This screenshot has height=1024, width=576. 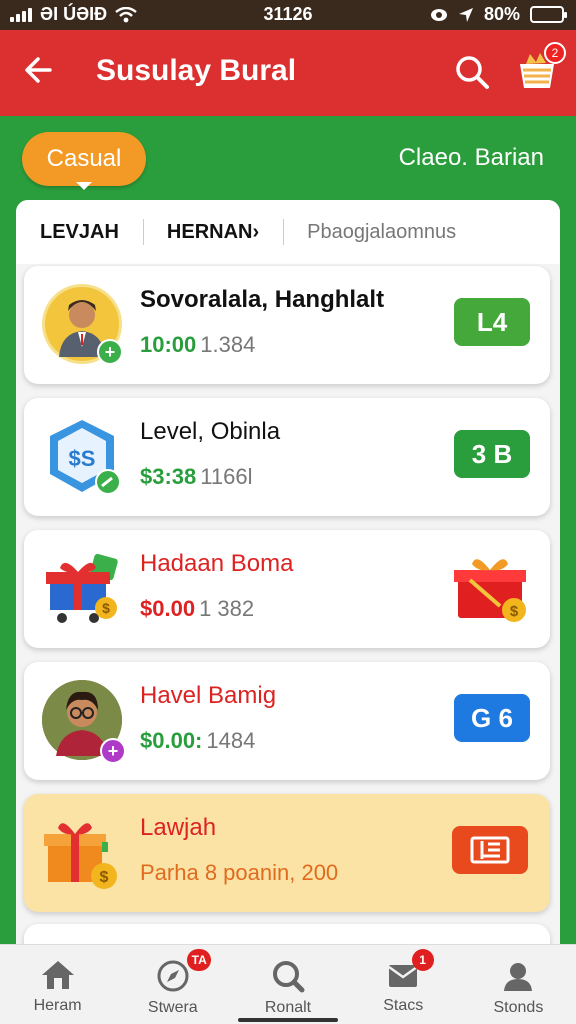 I want to click on back-arrow-icon, so click(x=38, y=70).